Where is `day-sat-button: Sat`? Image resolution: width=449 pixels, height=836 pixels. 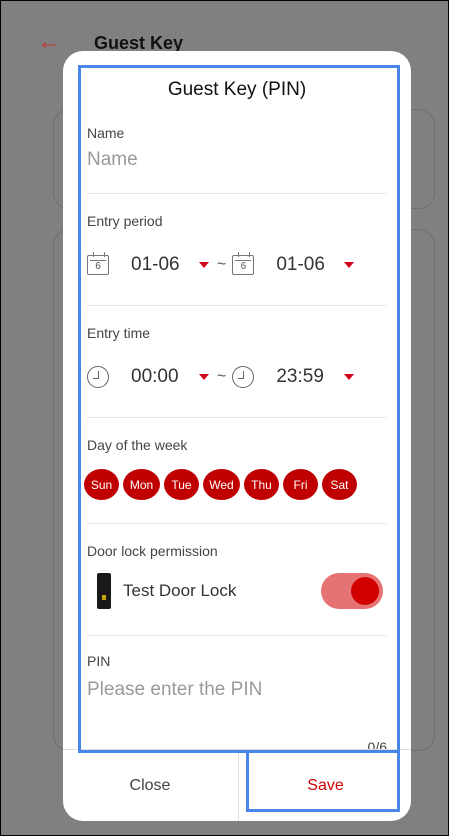
day-sat-button: Sat is located at coordinates (339, 484).